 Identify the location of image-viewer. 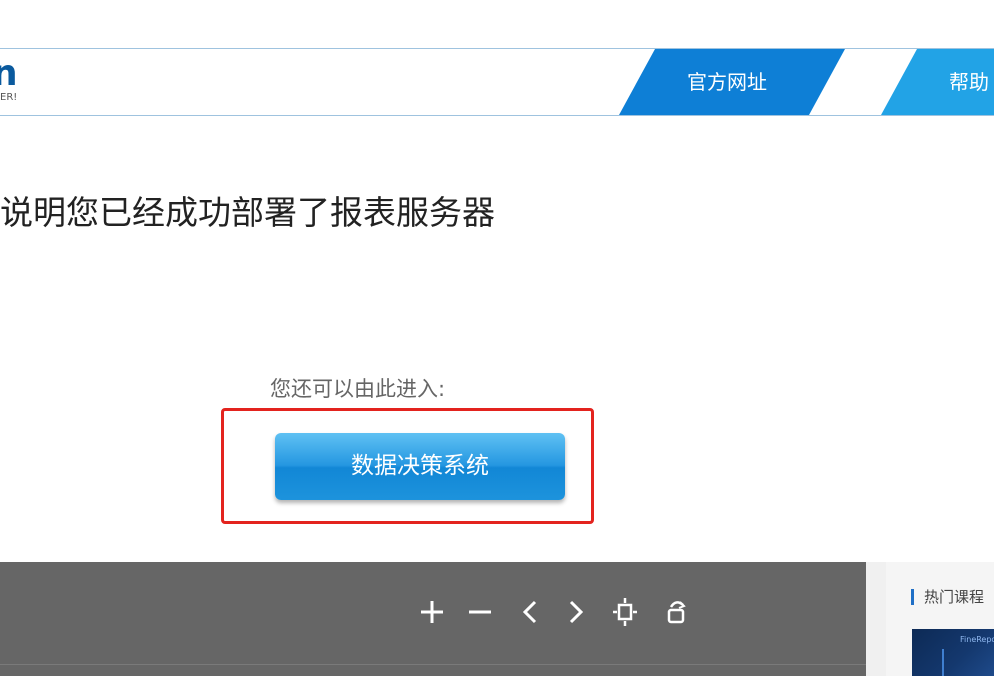
(433, 619).